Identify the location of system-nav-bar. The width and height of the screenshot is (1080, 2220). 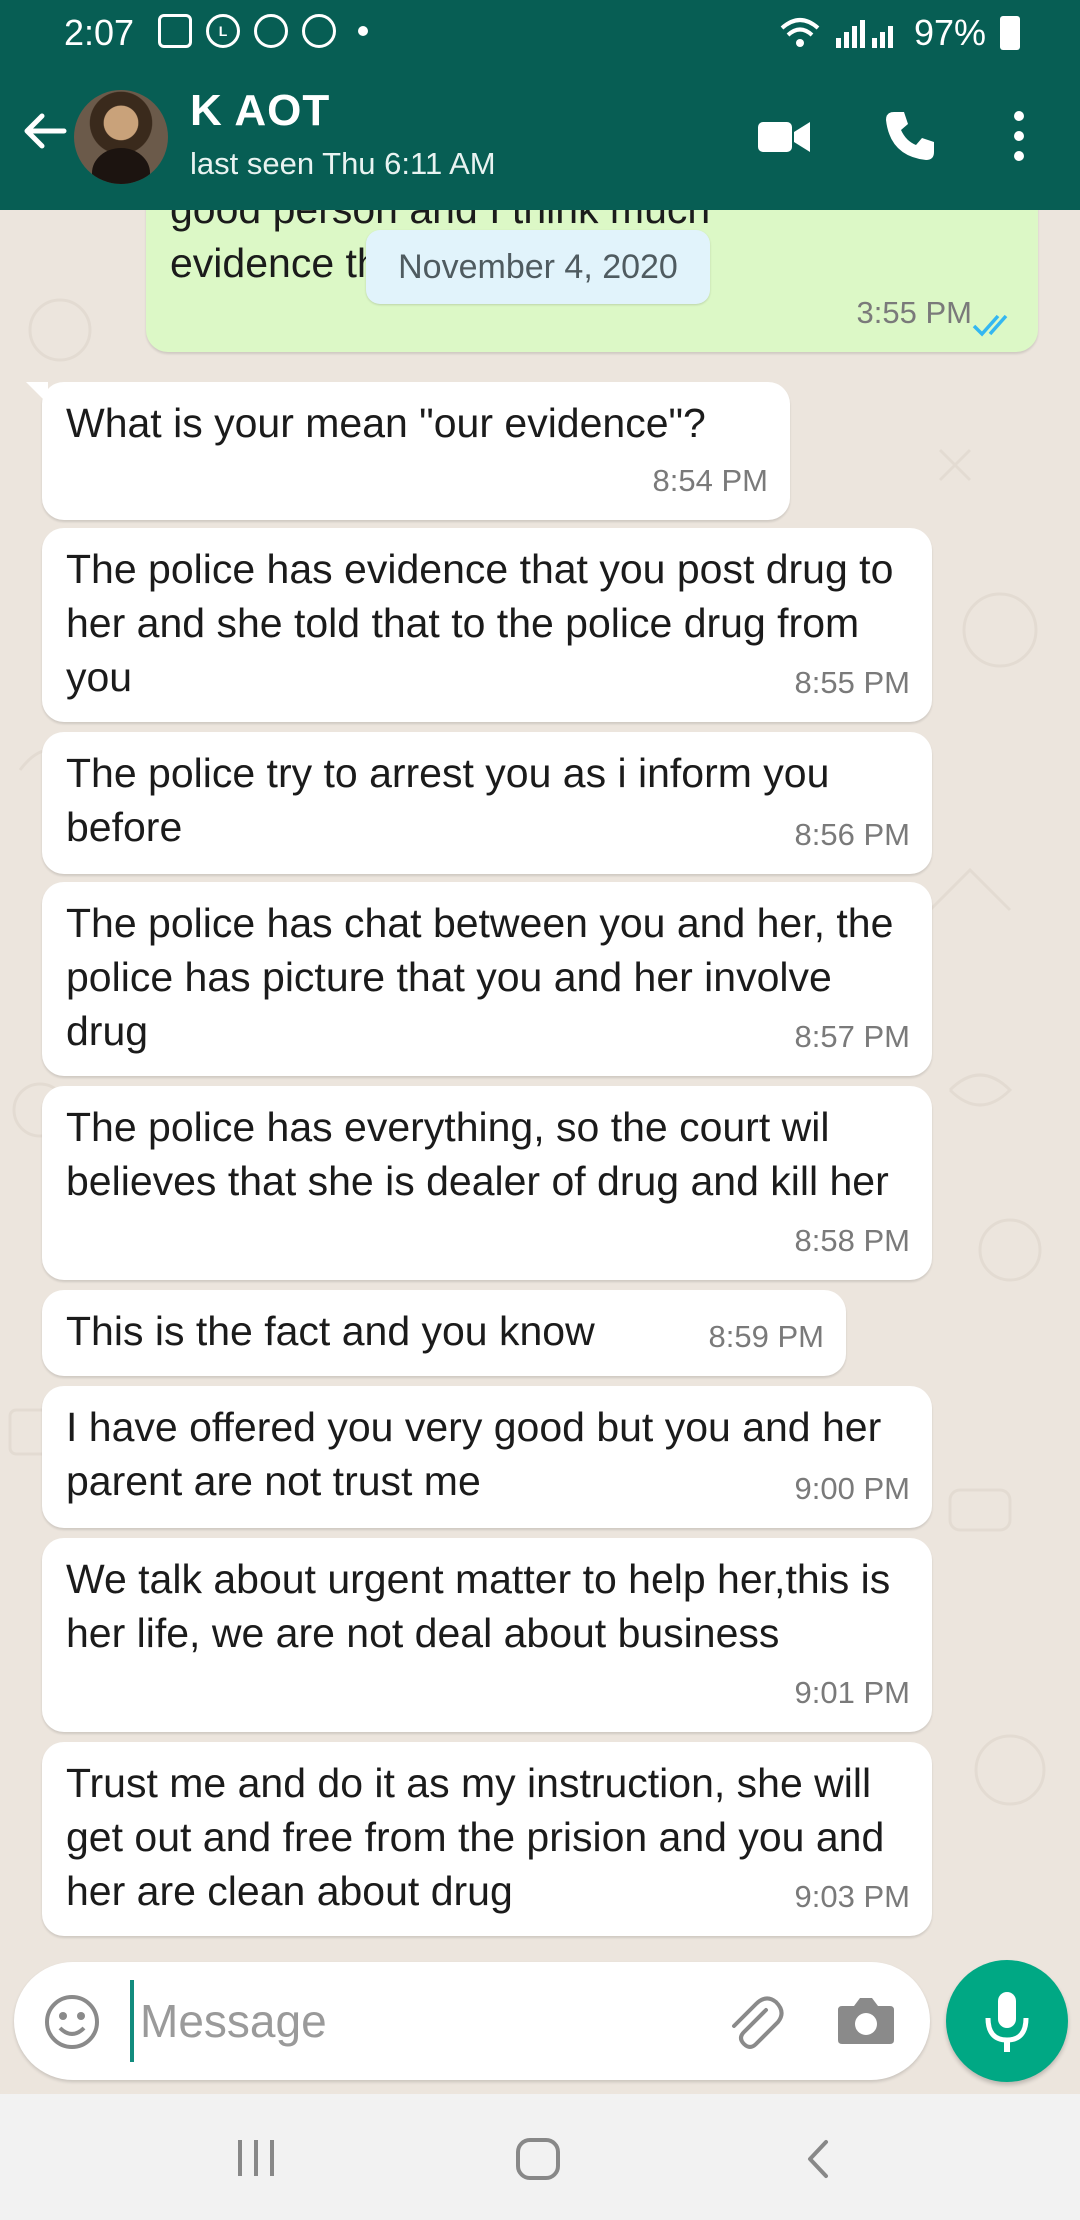
(540, 2157).